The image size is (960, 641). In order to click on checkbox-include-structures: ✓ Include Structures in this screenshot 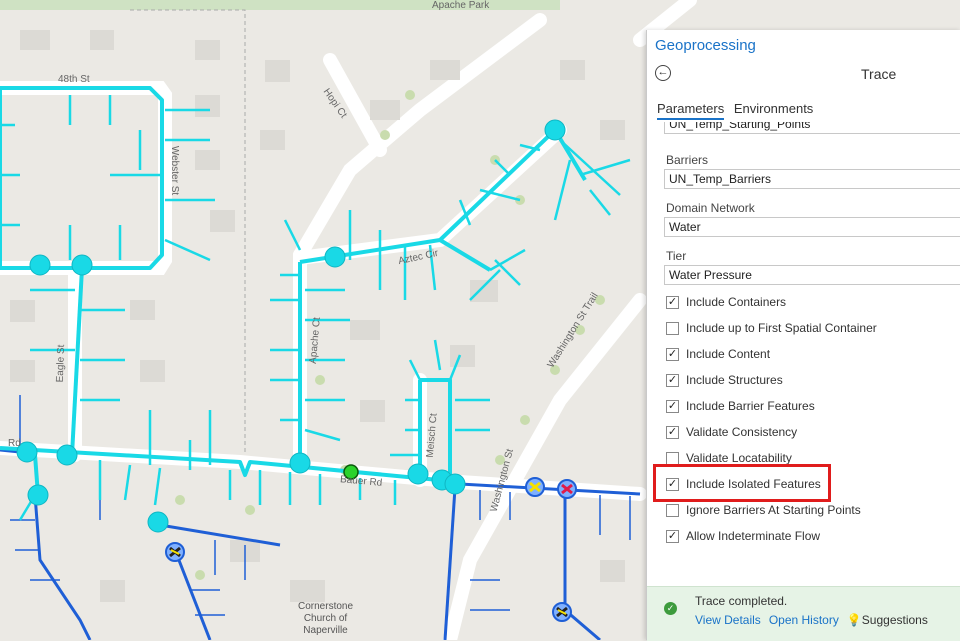, I will do `click(724, 380)`.